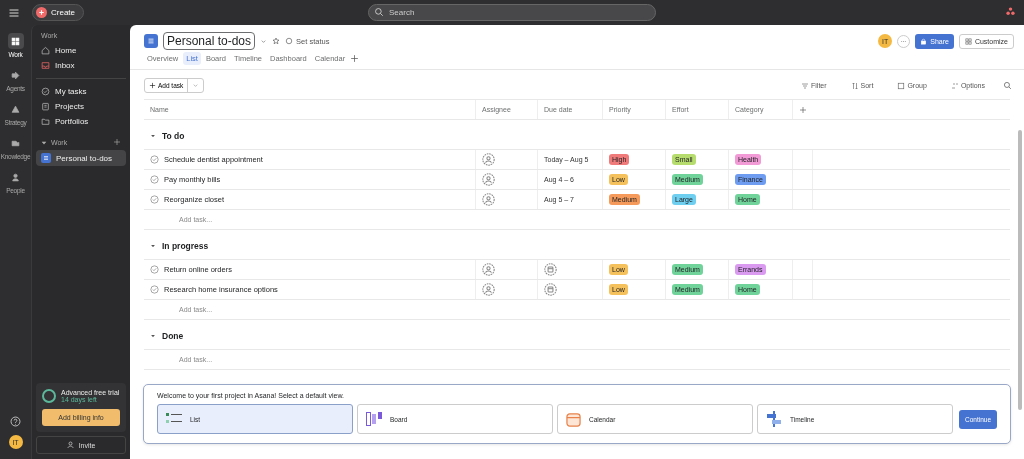 This screenshot has height=459, width=1024. Describe the element at coordinates (573, 419) in the screenshot. I see `calendar-icon` at that location.